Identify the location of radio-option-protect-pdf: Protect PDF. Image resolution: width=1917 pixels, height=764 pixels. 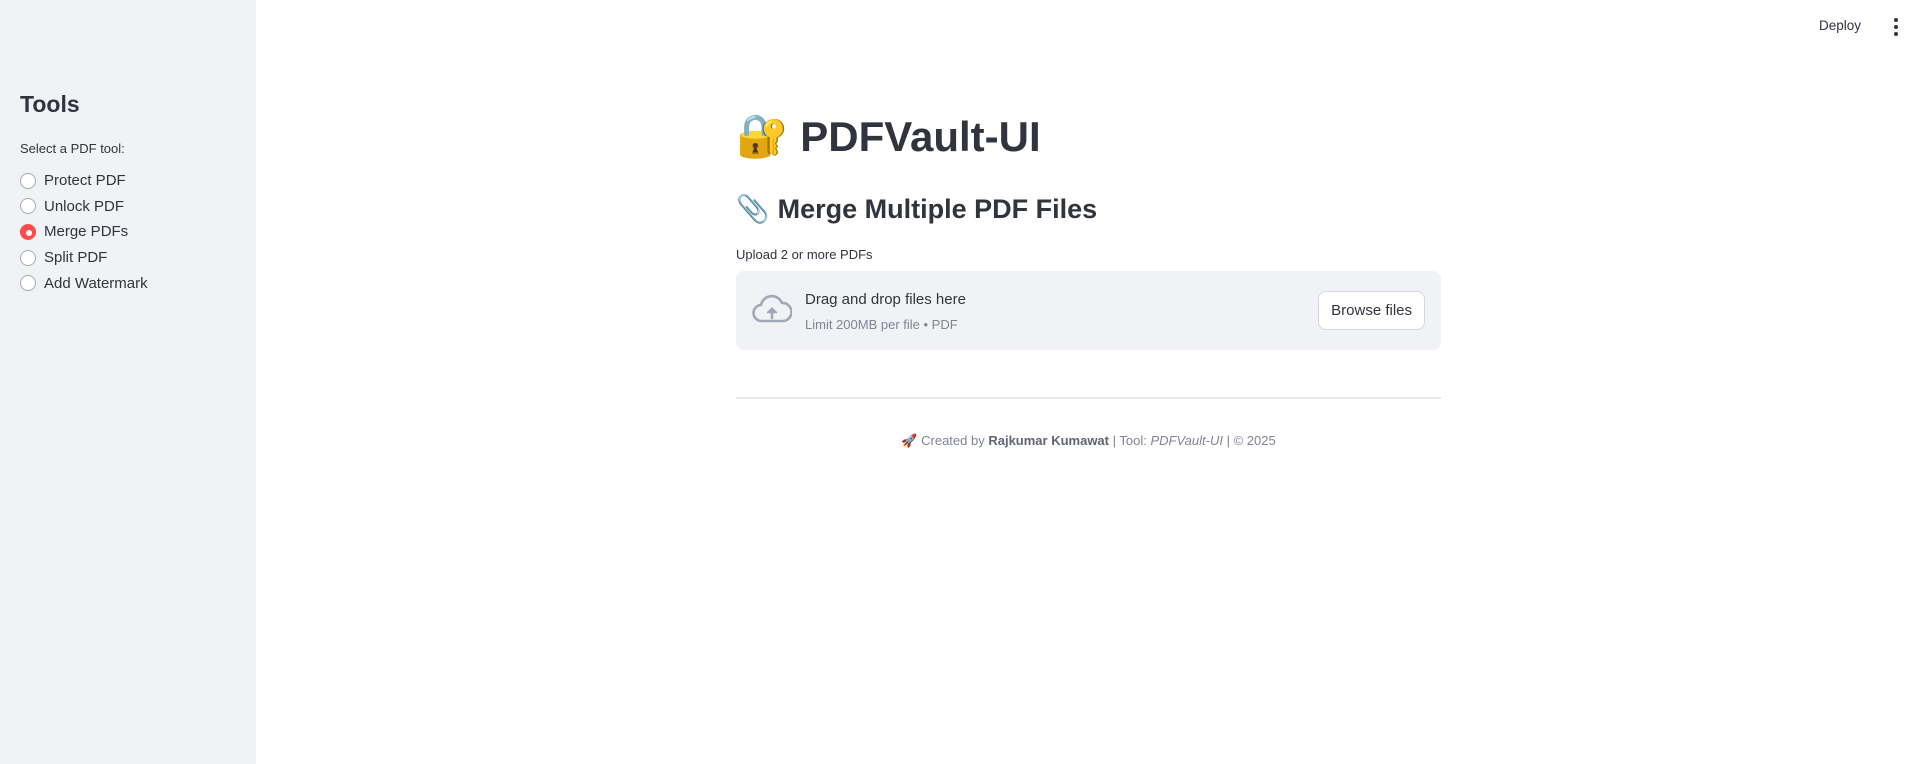
(84, 181).